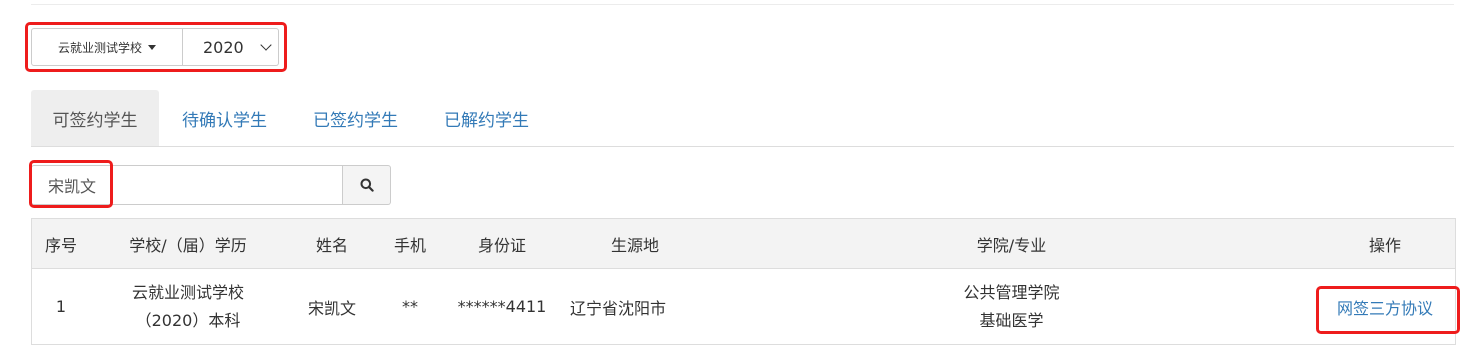 Image resolution: width=1462 pixels, height=347 pixels. I want to click on col-header-school: 学校/（届）学历, so click(188, 243).